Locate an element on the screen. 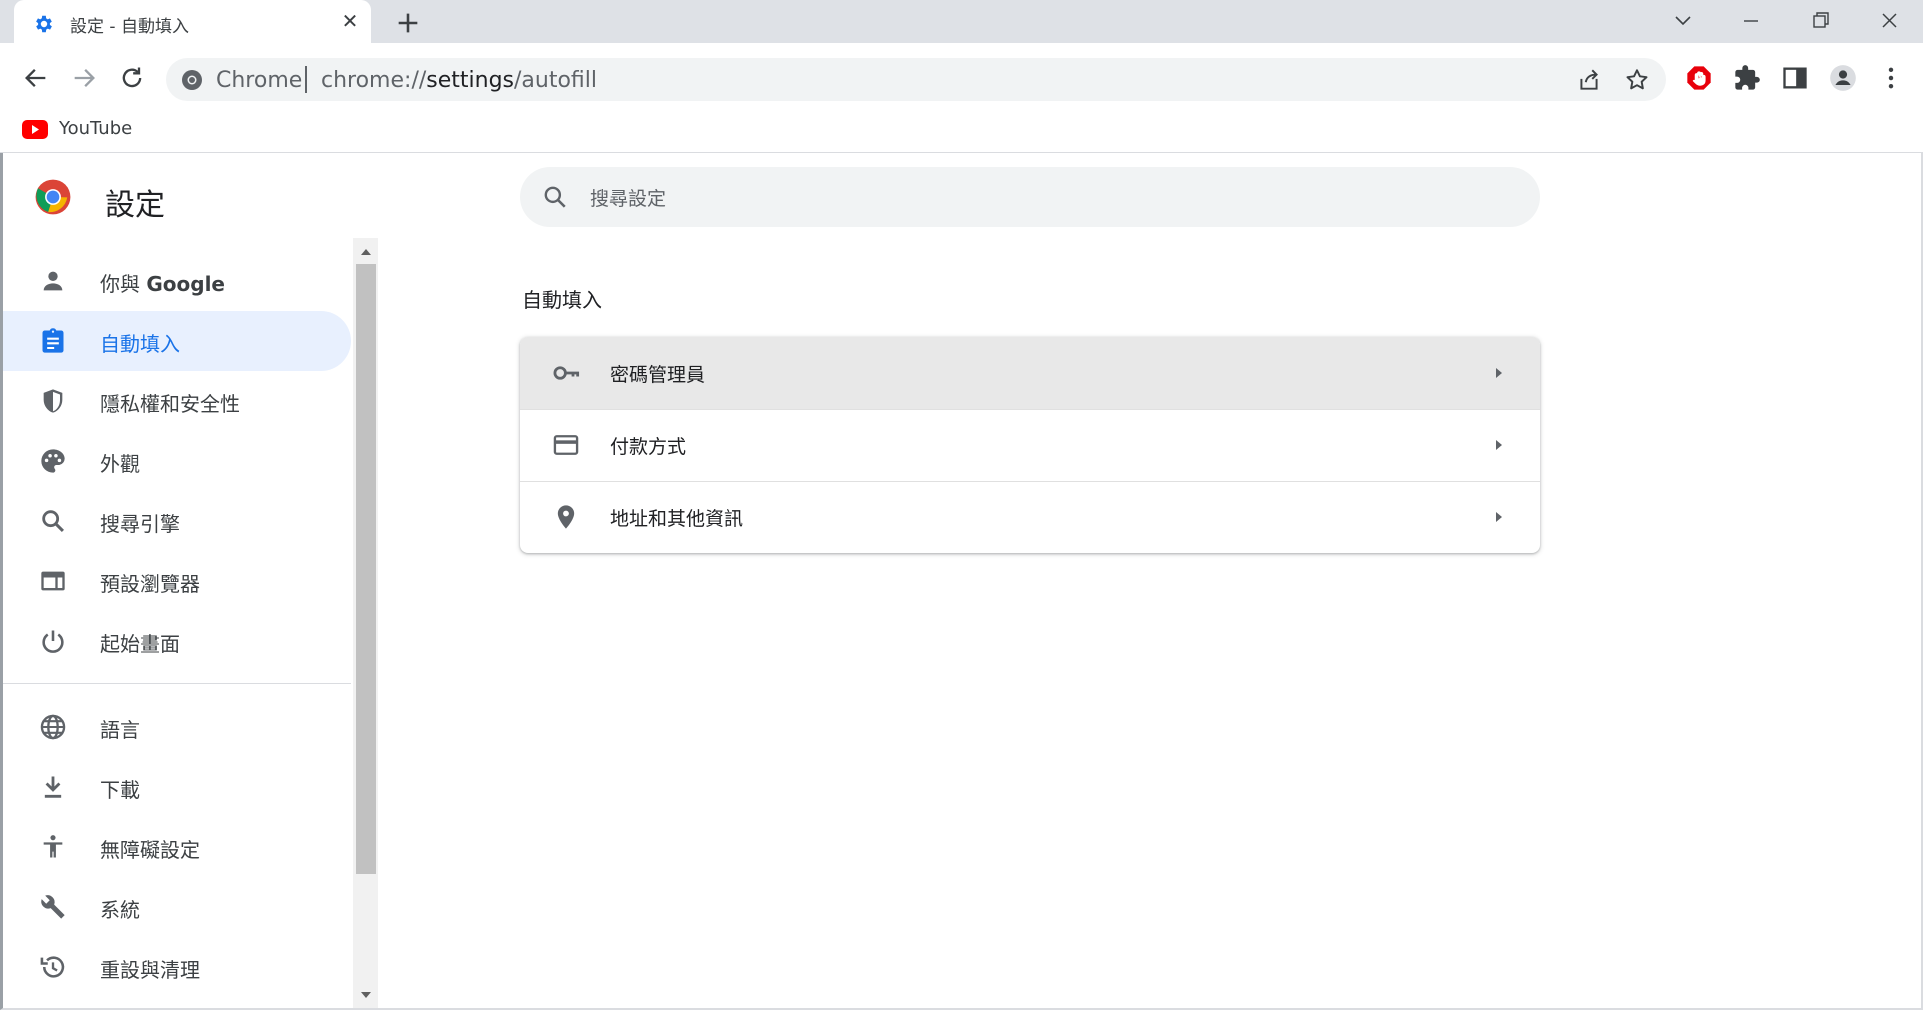 This screenshot has height=1010, width=1923. sidebar-item-label: 起始畫面 is located at coordinates (140, 644).